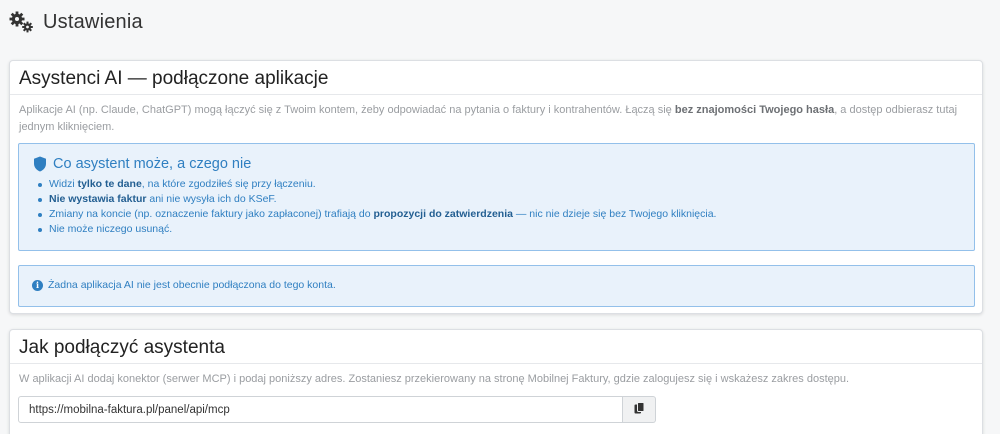  What do you see at coordinates (152, 164) in the screenshot?
I see `capabilities-title: Co asystent może, a czego nie` at bounding box center [152, 164].